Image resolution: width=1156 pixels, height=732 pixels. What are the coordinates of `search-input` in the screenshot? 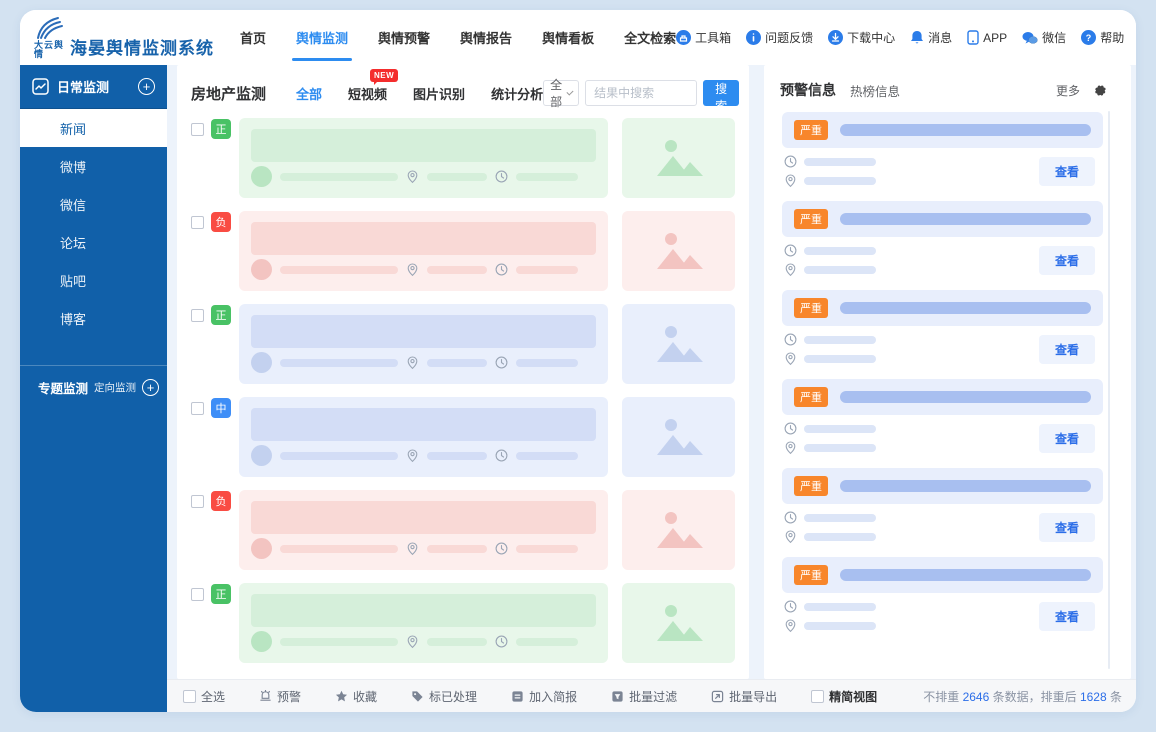 It's located at (641, 93).